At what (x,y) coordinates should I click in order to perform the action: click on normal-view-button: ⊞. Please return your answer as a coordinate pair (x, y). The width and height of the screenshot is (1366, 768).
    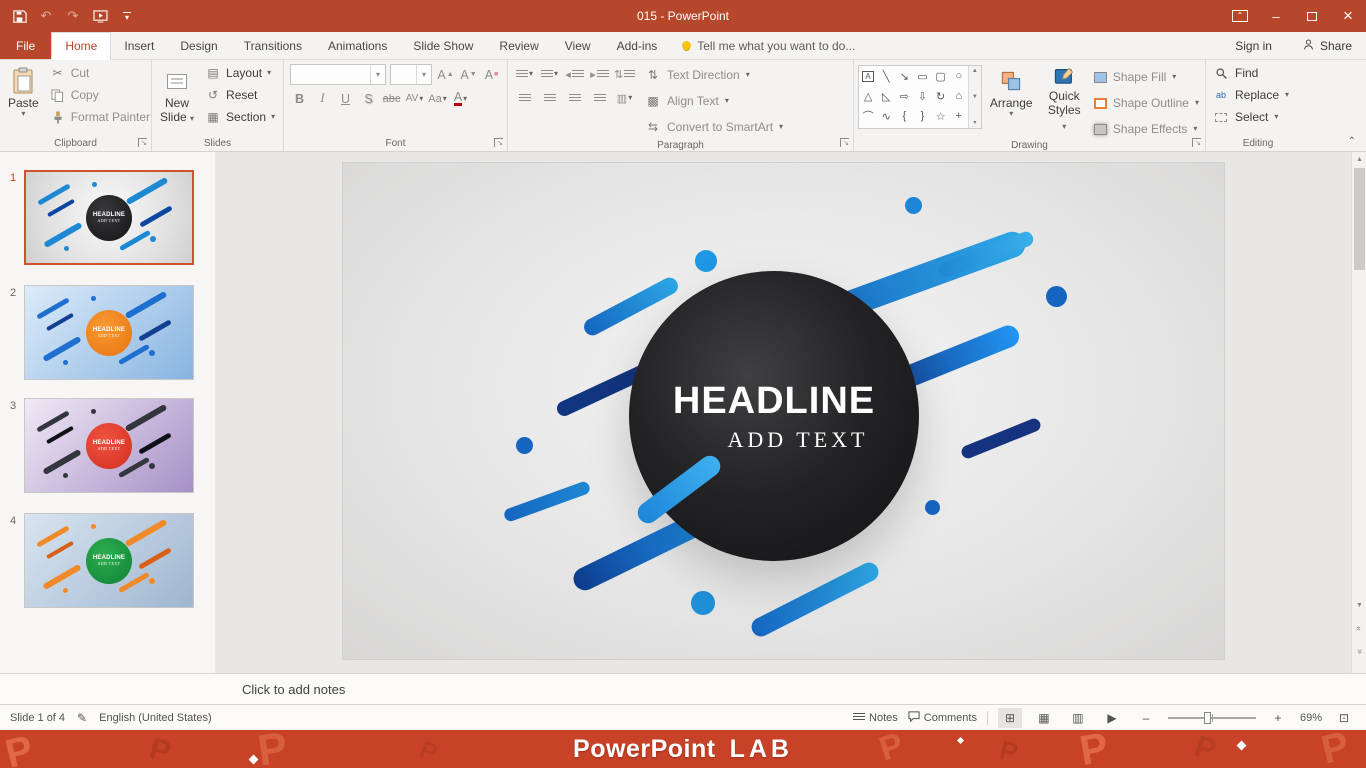
    Looking at the image, I should click on (1009, 717).